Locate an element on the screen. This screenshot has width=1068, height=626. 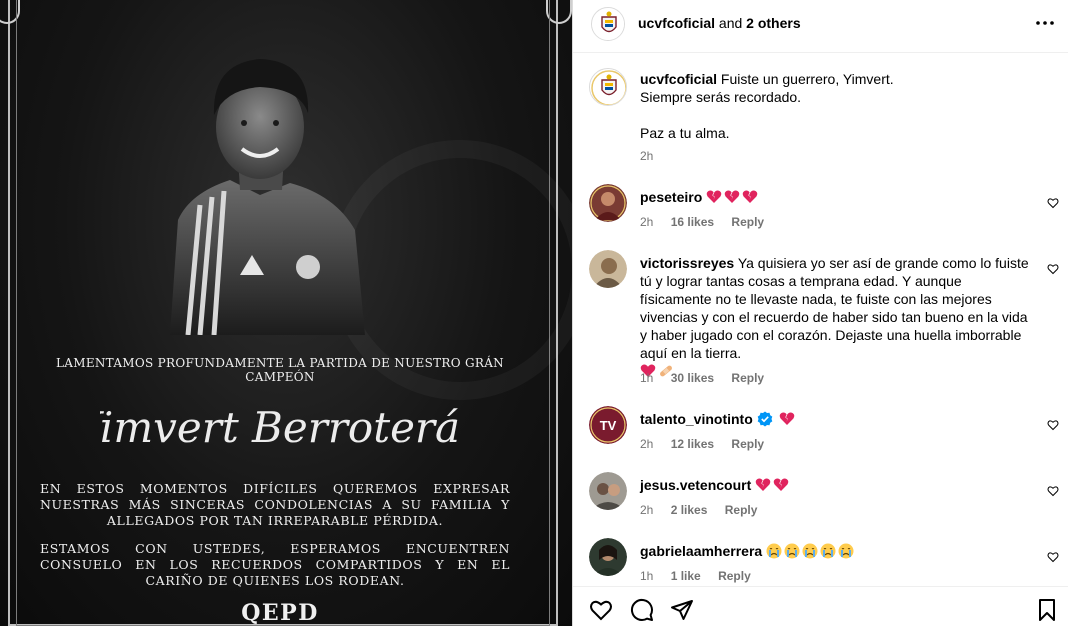
header-others: 2 others is located at coordinates (773, 23).